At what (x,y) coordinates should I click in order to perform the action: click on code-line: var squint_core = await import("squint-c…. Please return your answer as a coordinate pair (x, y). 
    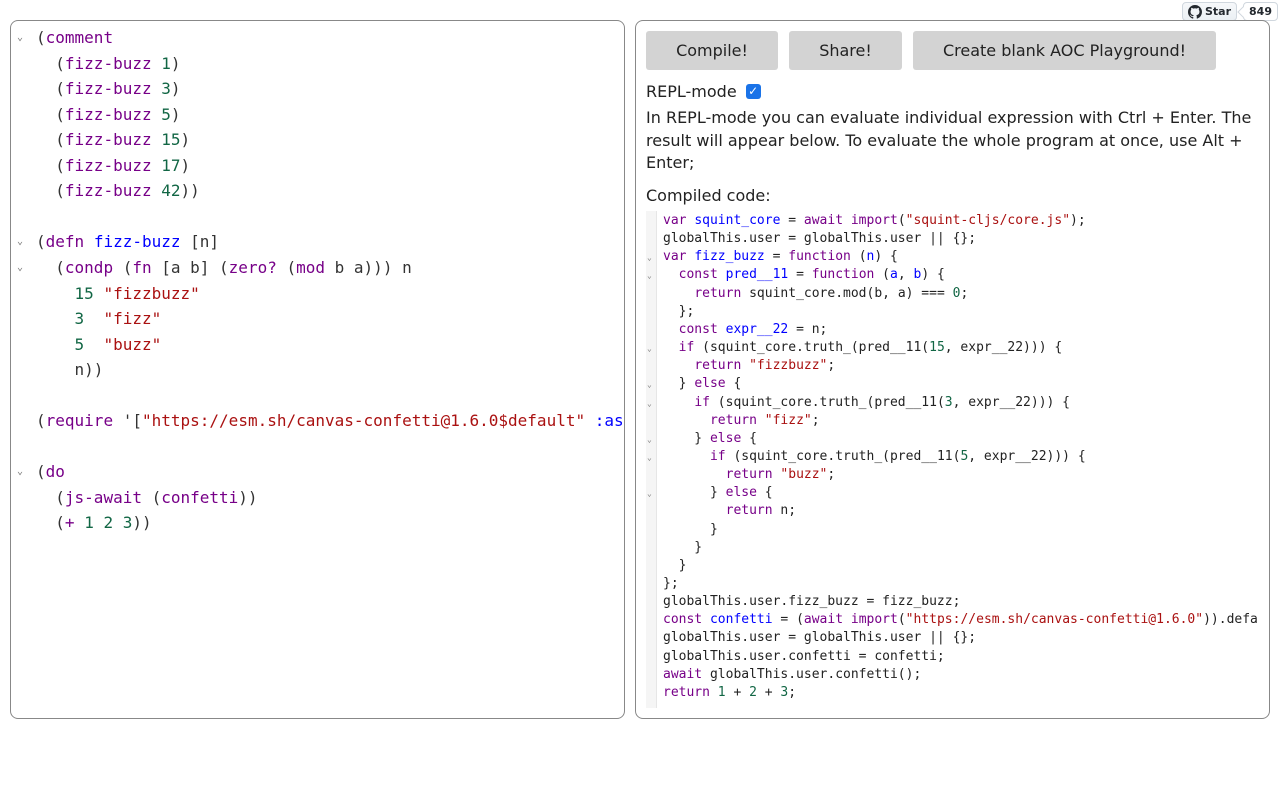
    Looking at the image, I should click on (952, 221).